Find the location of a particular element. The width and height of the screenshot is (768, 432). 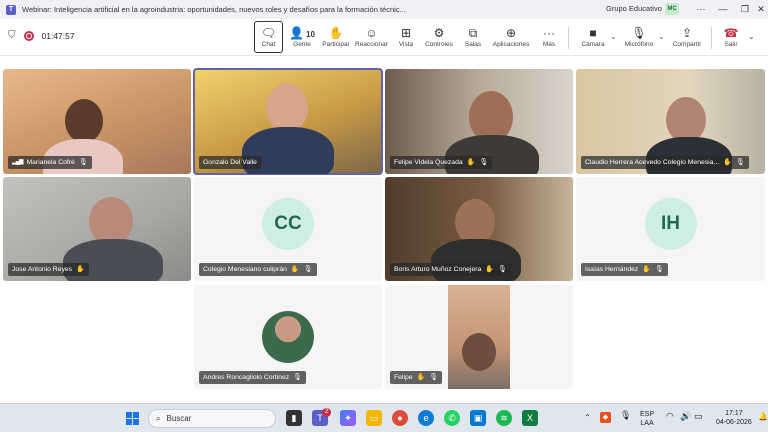

participant-tile: IH Isaías Hernández ✋ 🎙 is located at coordinates (670, 229).